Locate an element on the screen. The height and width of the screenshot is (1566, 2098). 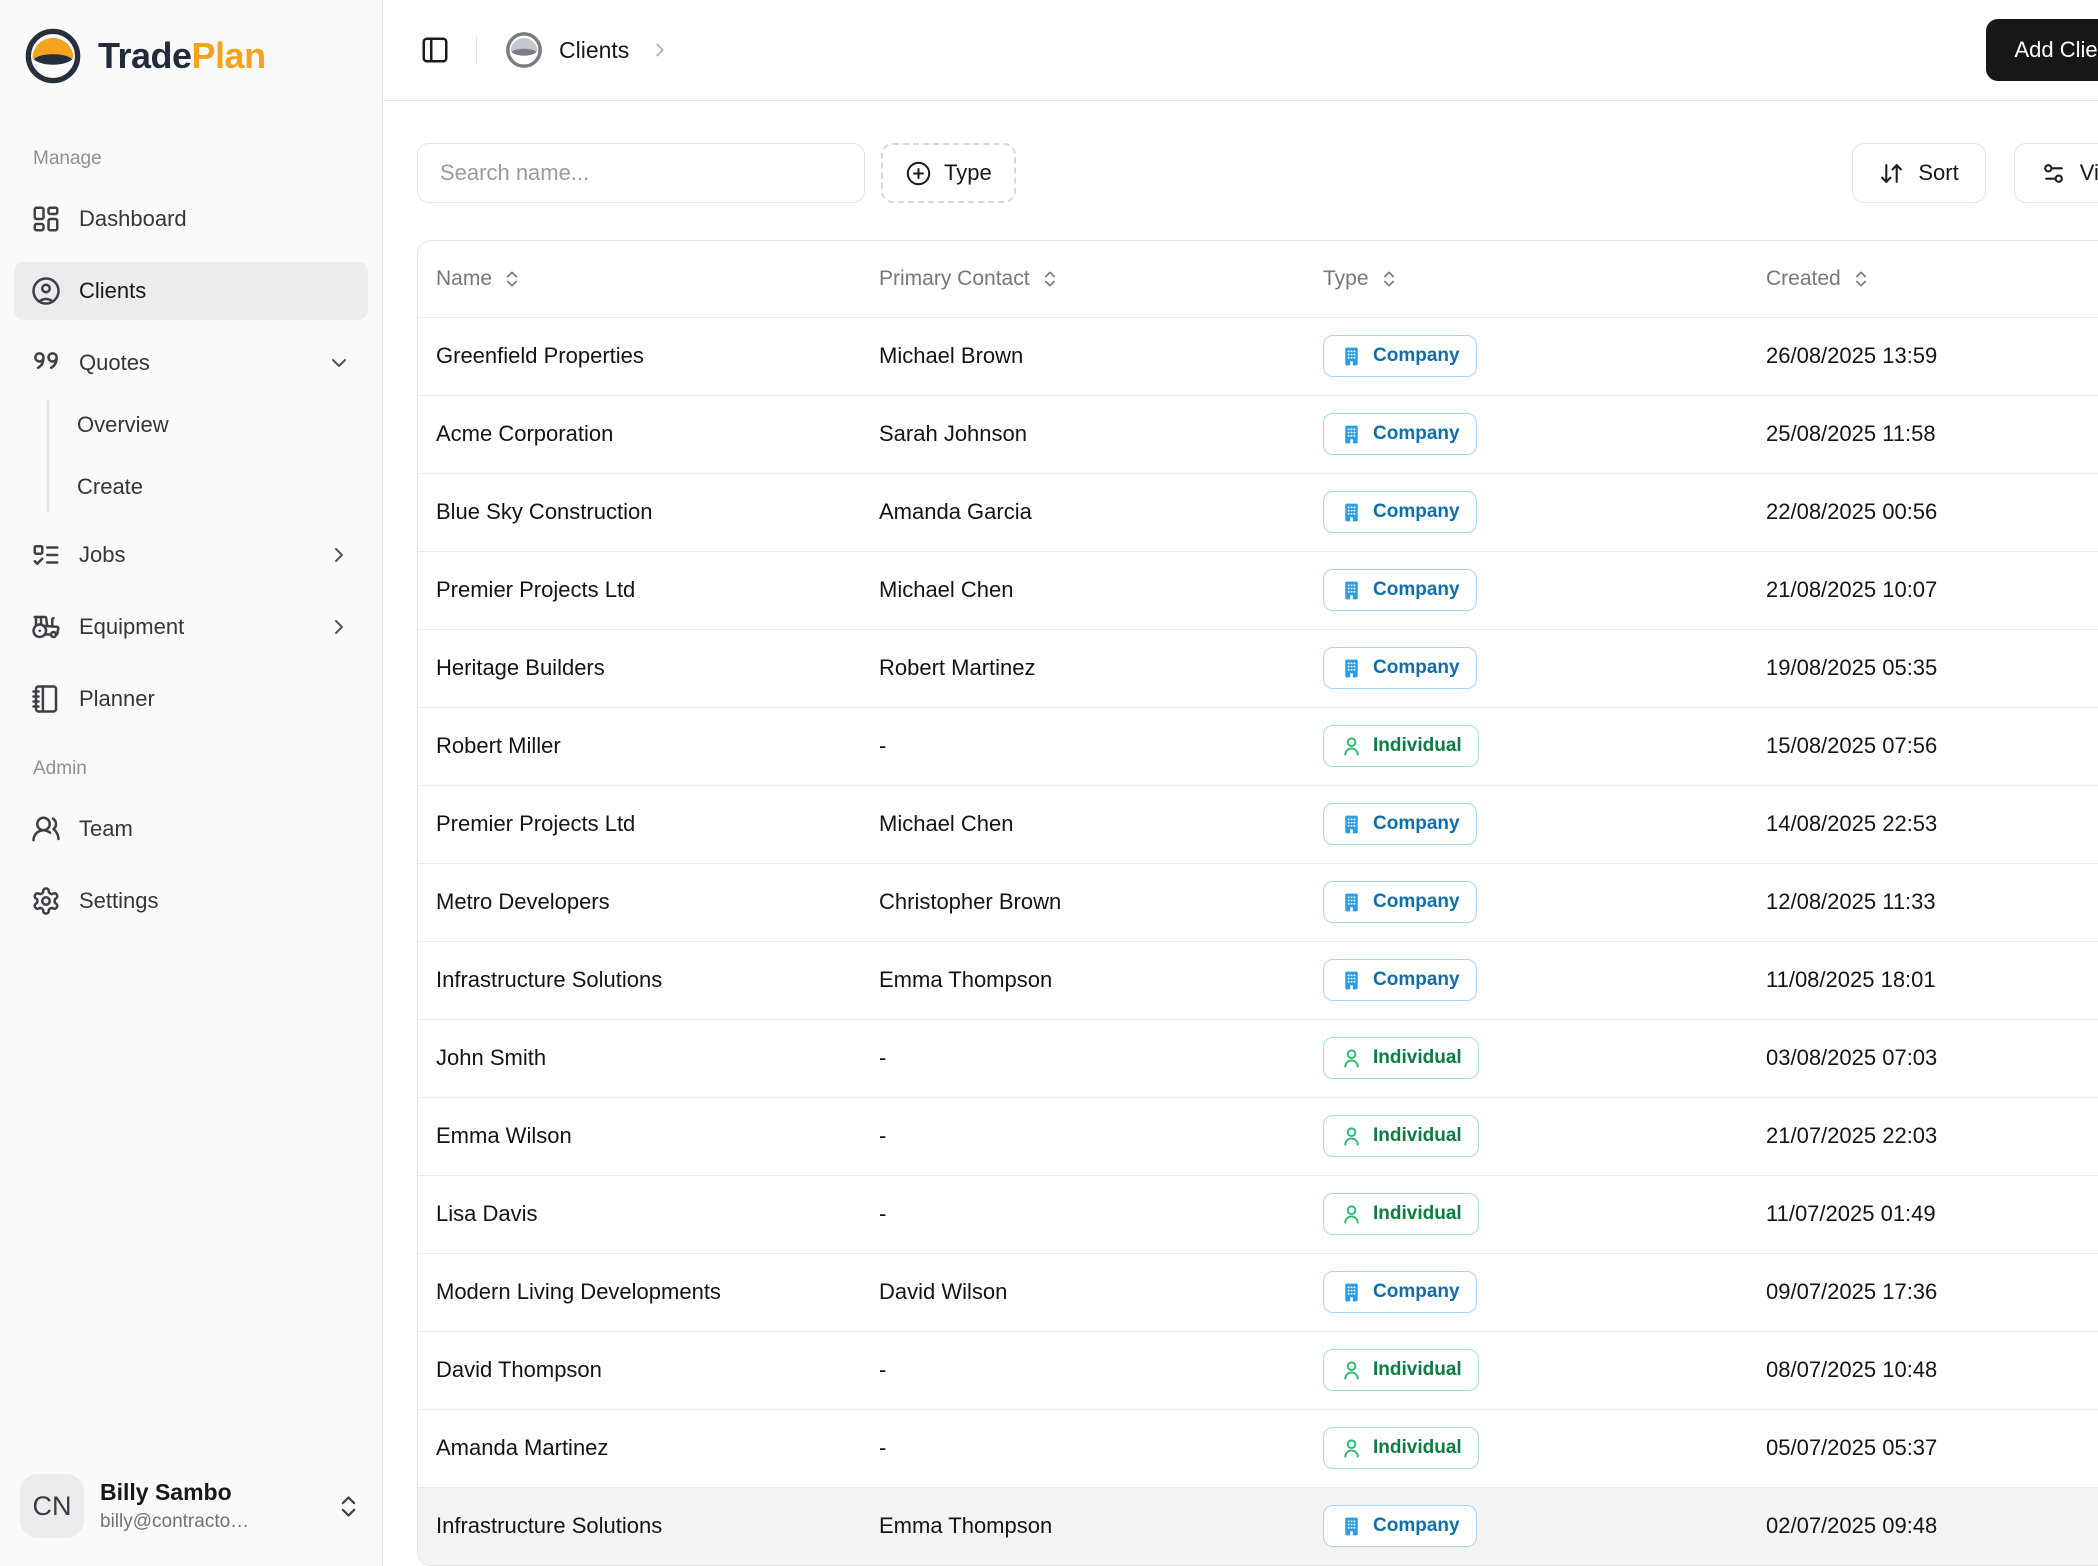
add-client-button: Add Client is located at coordinates (2042, 50).